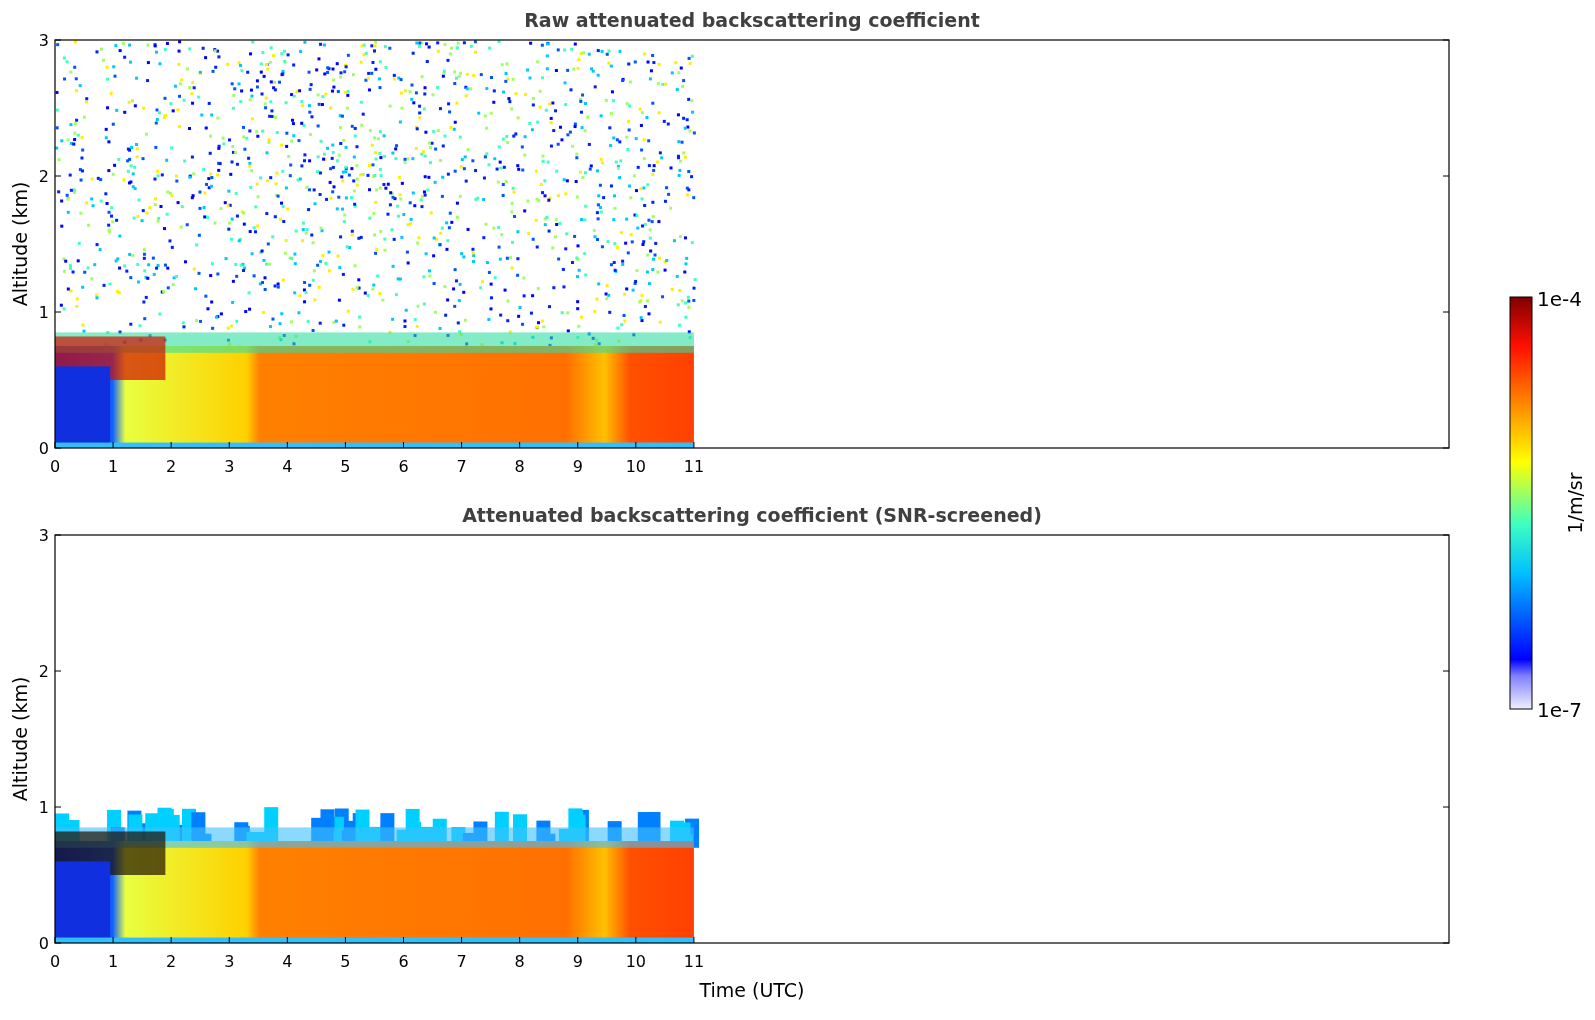  Describe the element at coordinates (752, 990) in the screenshot. I see `x-axis-label: Time (UTC)` at that location.